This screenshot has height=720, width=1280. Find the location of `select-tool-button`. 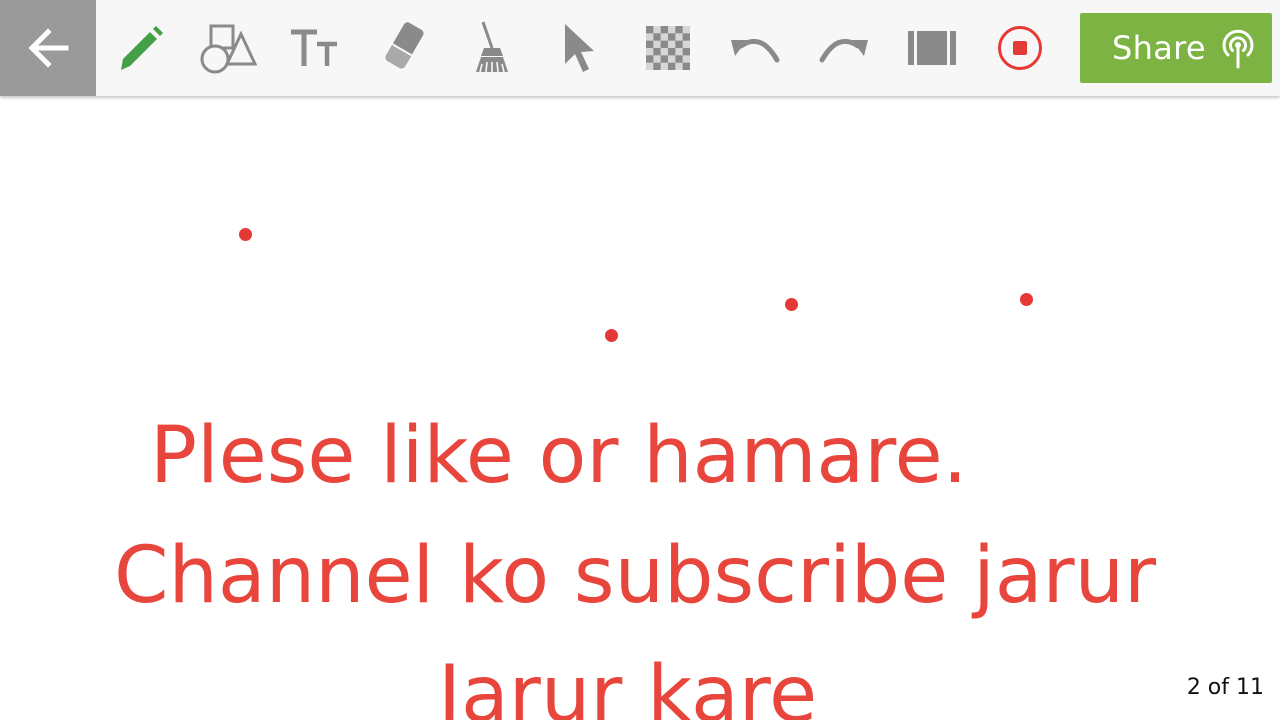

select-tool-button is located at coordinates (579, 48).